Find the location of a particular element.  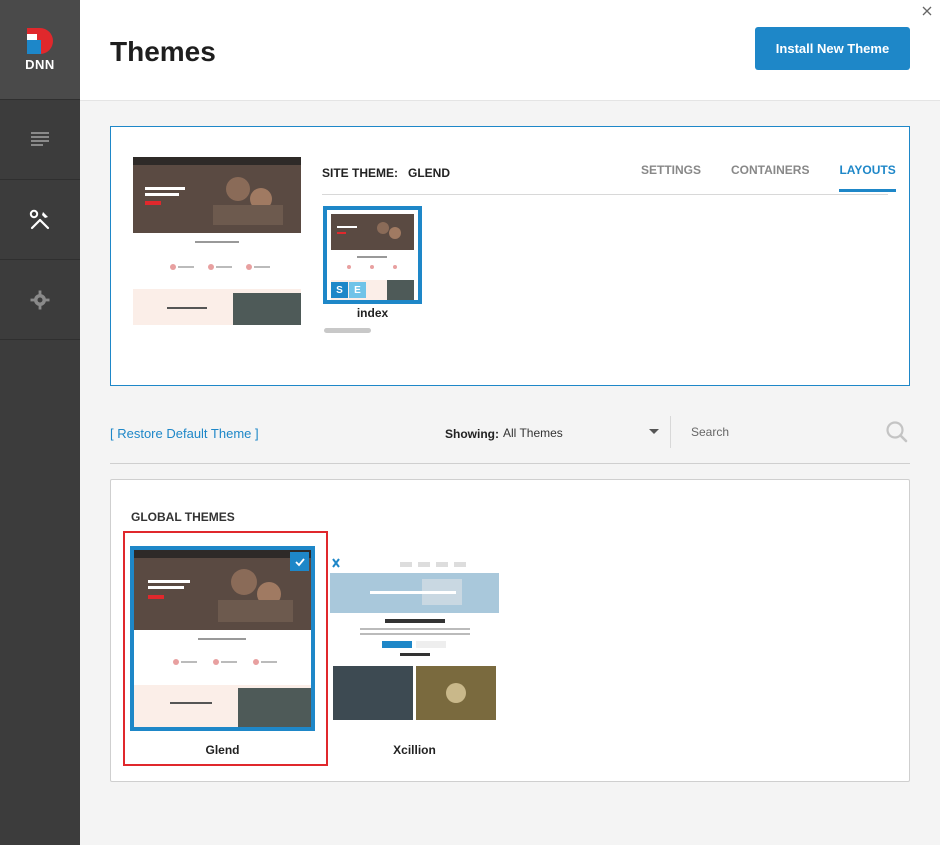

tools-icon is located at coordinates (39, 219).